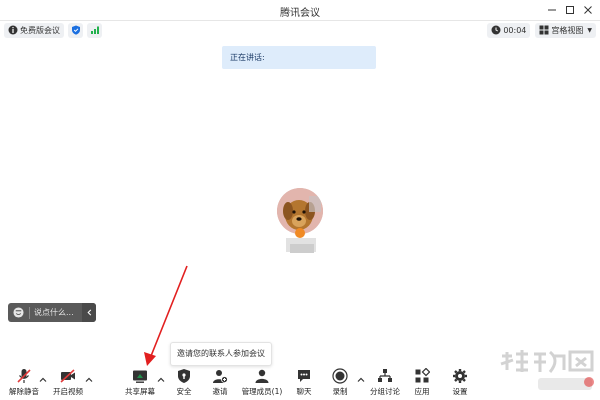 The image size is (600, 400). I want to click on breakout-icon, so click(385, 375).